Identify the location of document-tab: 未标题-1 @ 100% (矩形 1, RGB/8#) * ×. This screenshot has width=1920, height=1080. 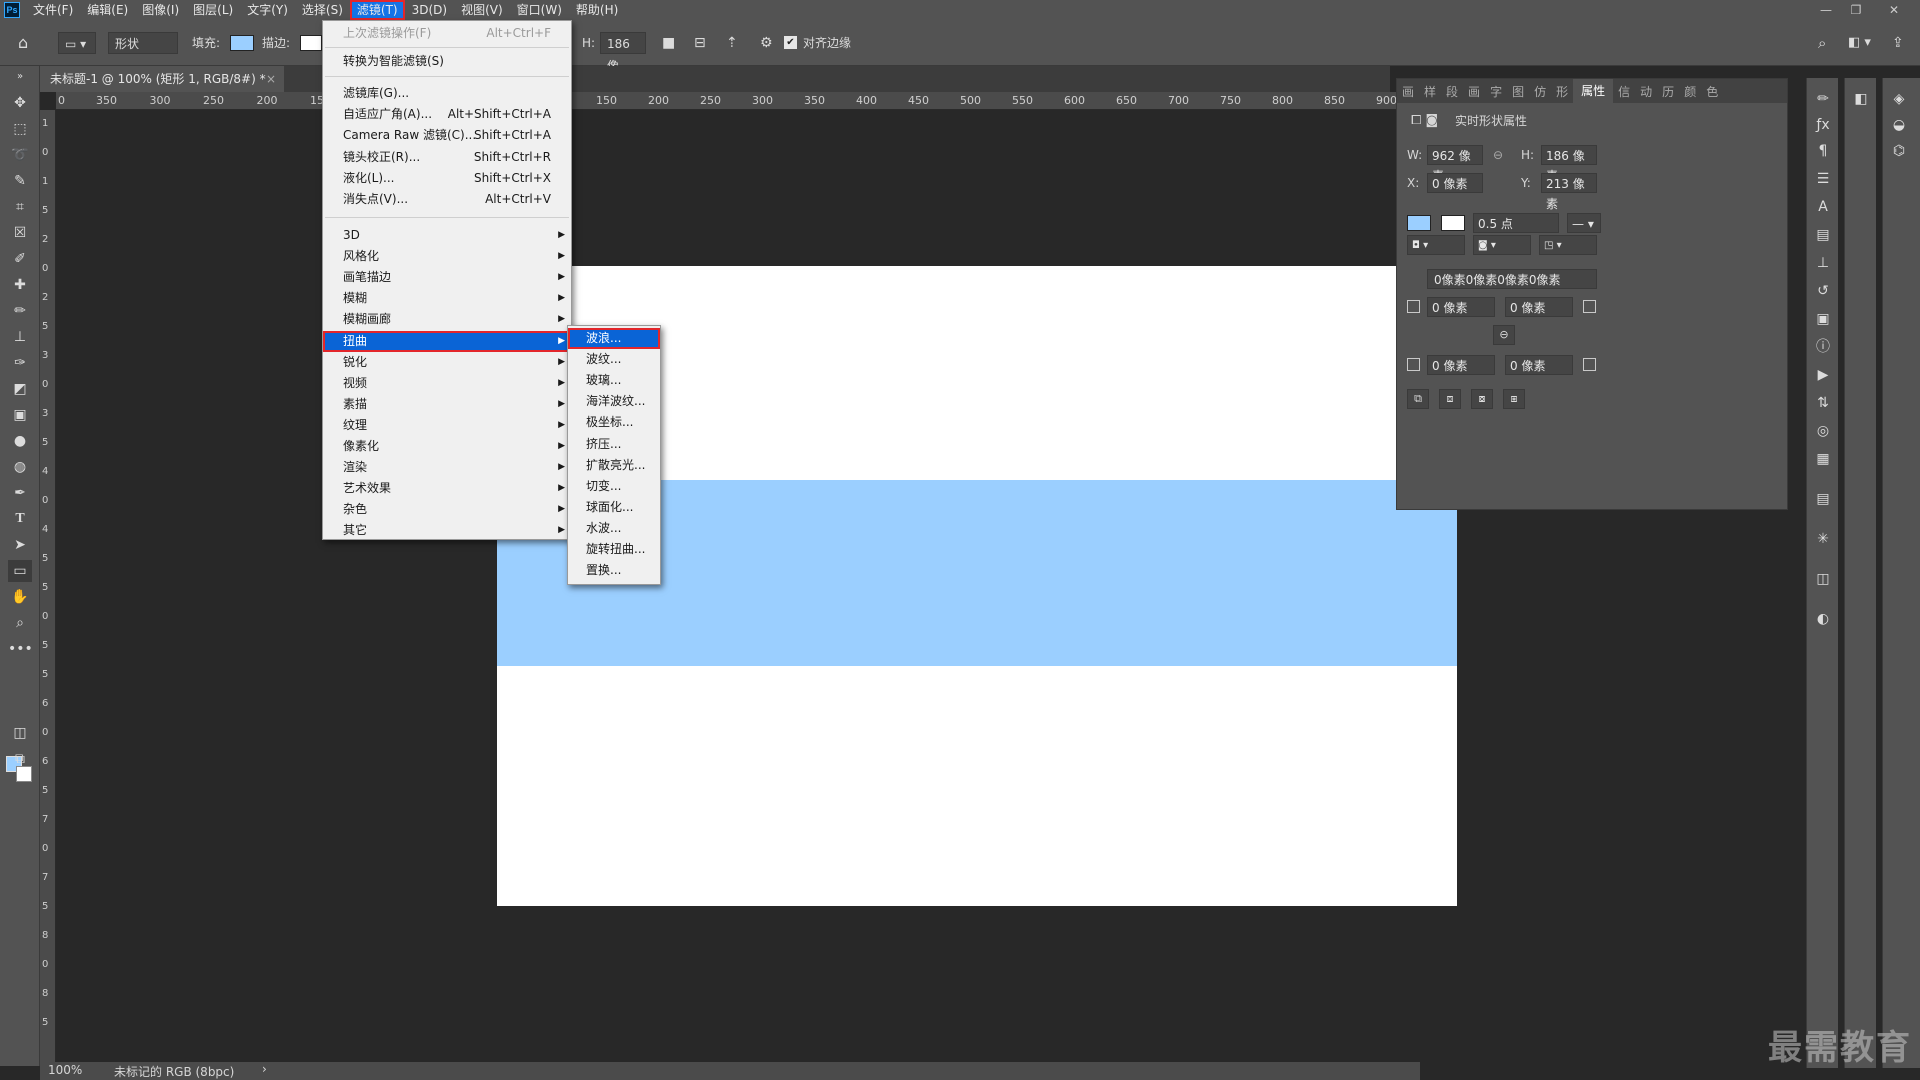
(162, 79).